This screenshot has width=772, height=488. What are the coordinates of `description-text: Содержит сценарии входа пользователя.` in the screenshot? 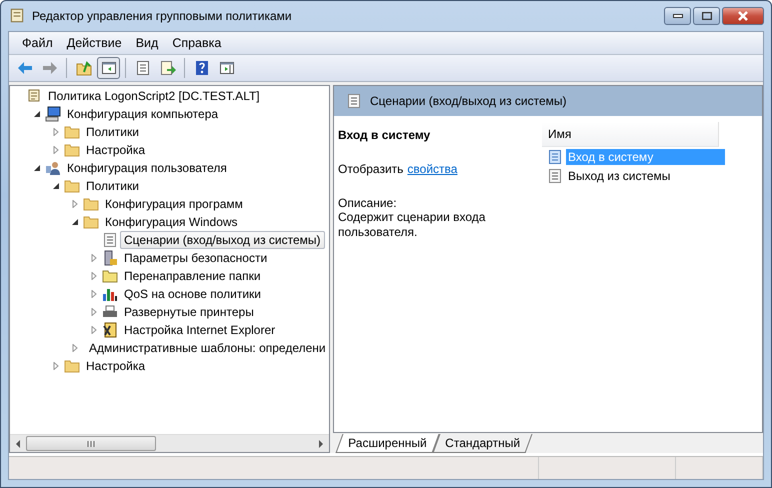 It's located at (412, 225).